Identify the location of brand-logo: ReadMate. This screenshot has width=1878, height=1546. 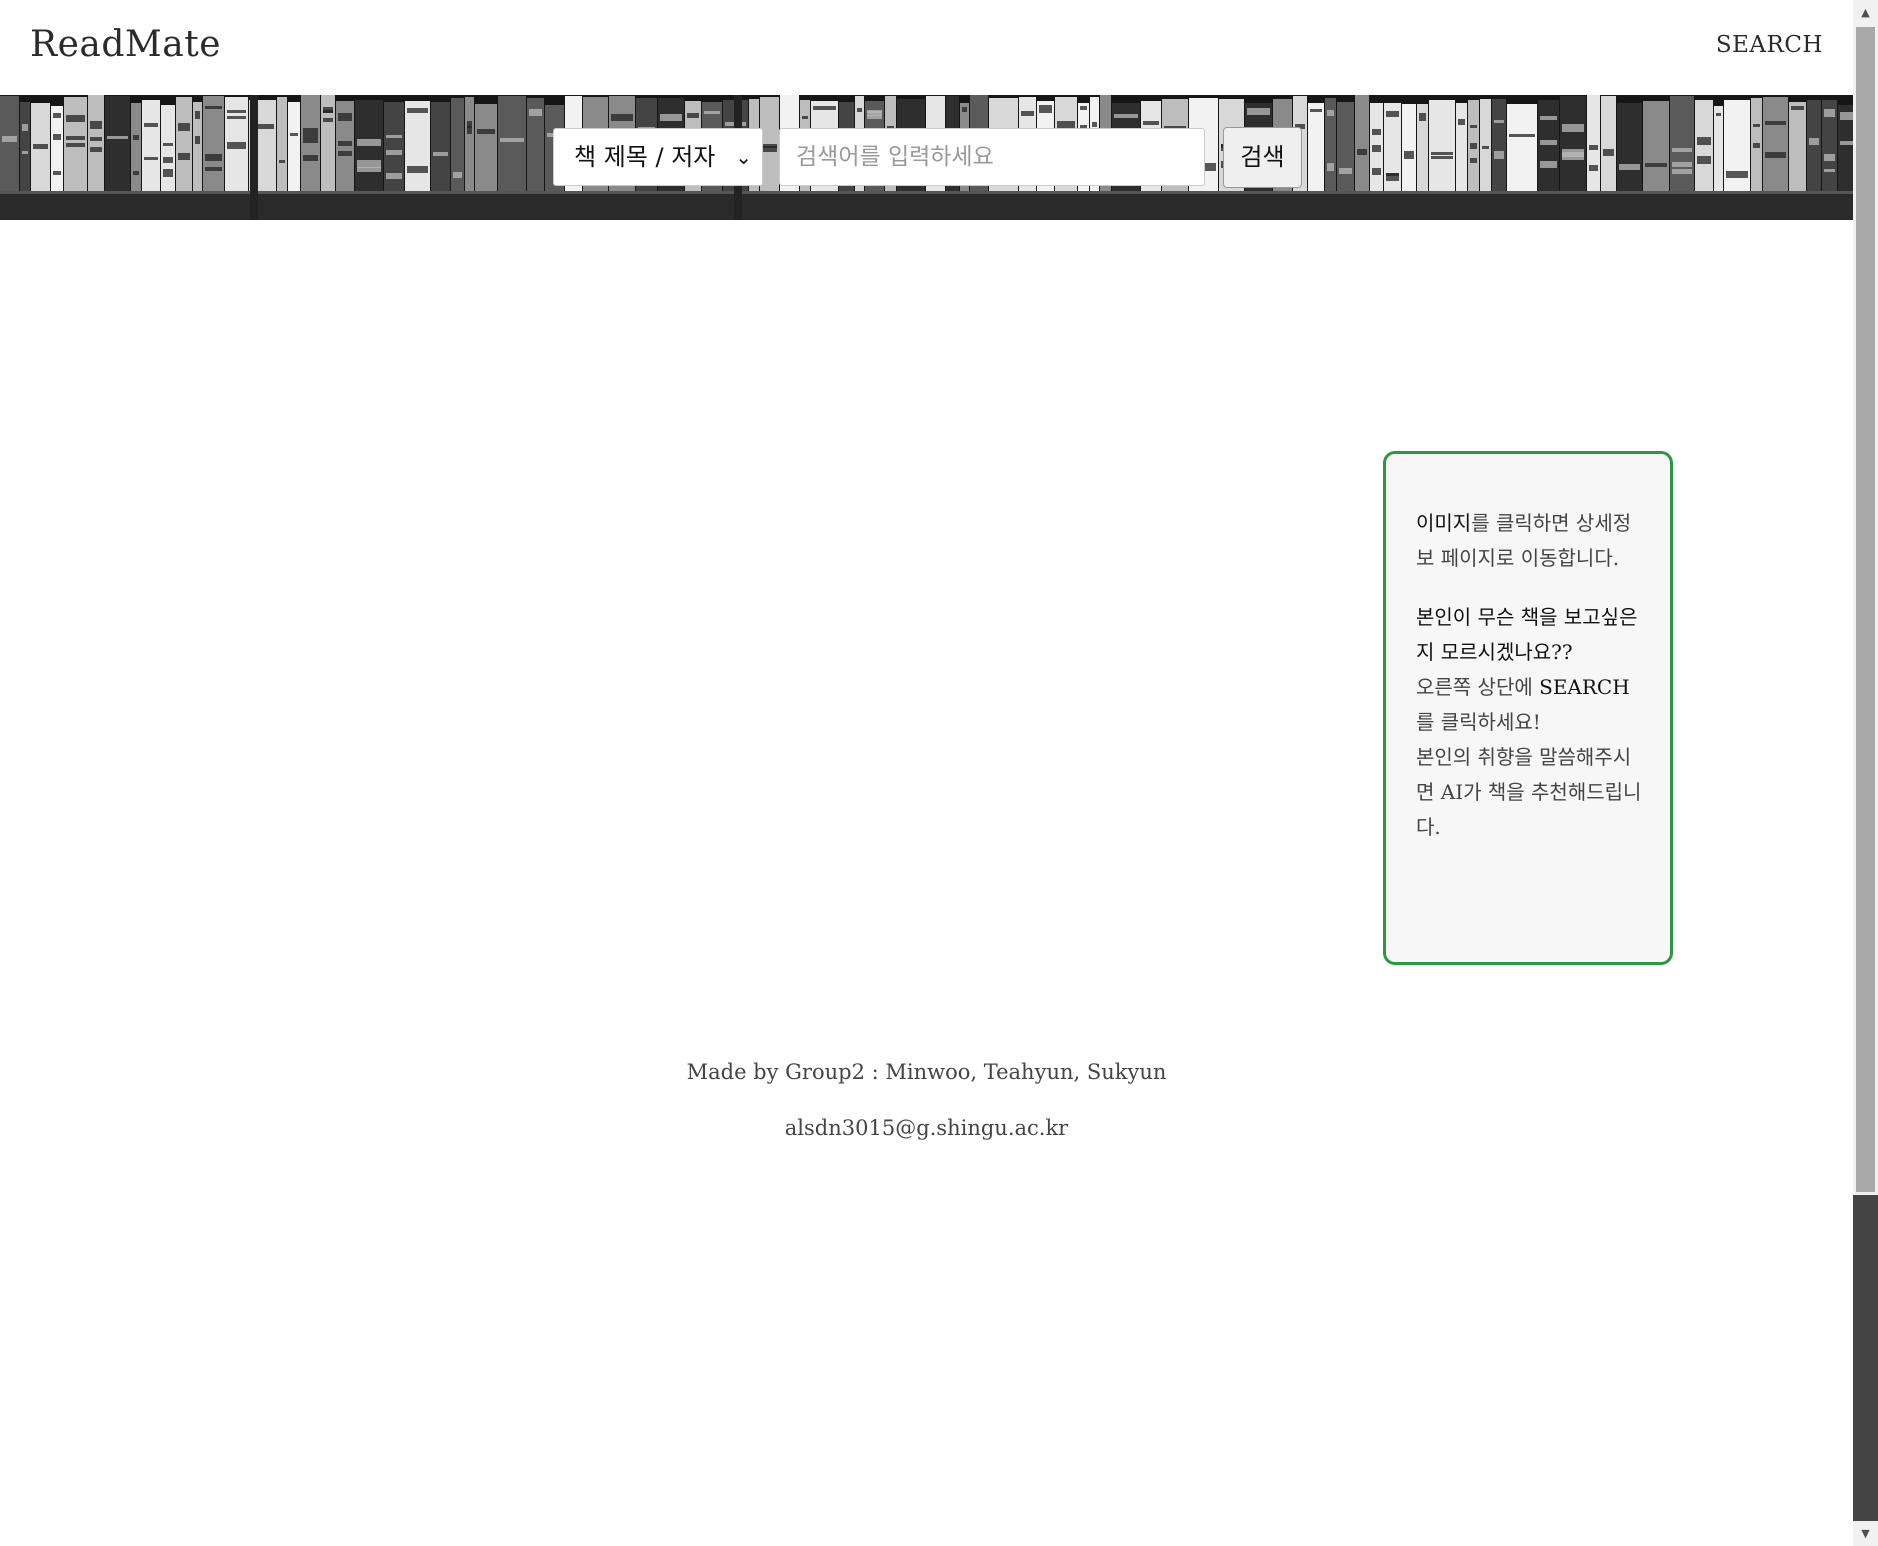
(125, 44).